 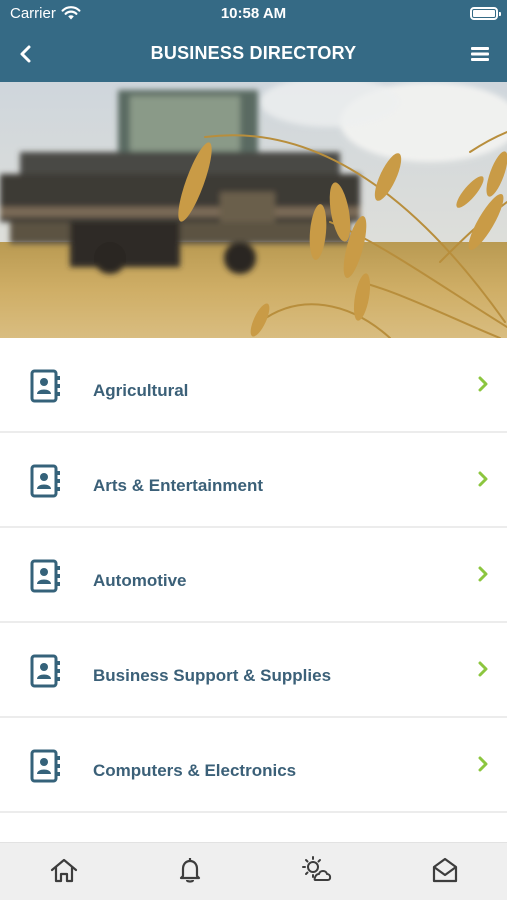 I want to click on category-label: Agricultural, so click(x=141, y=390).